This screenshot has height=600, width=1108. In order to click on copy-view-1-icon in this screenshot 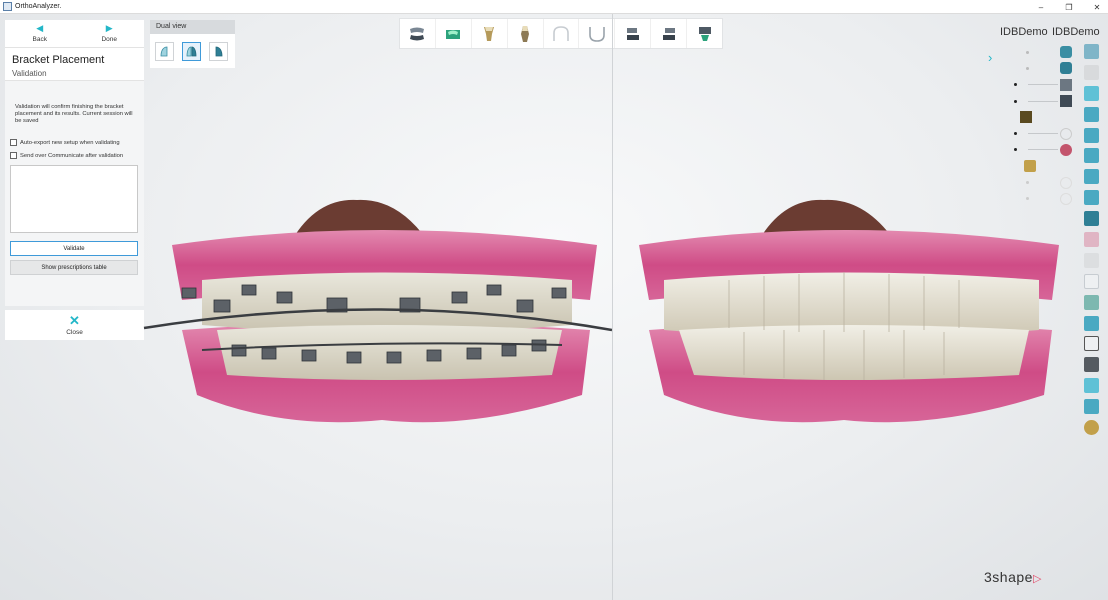, I will do `click(1091, 114)`.